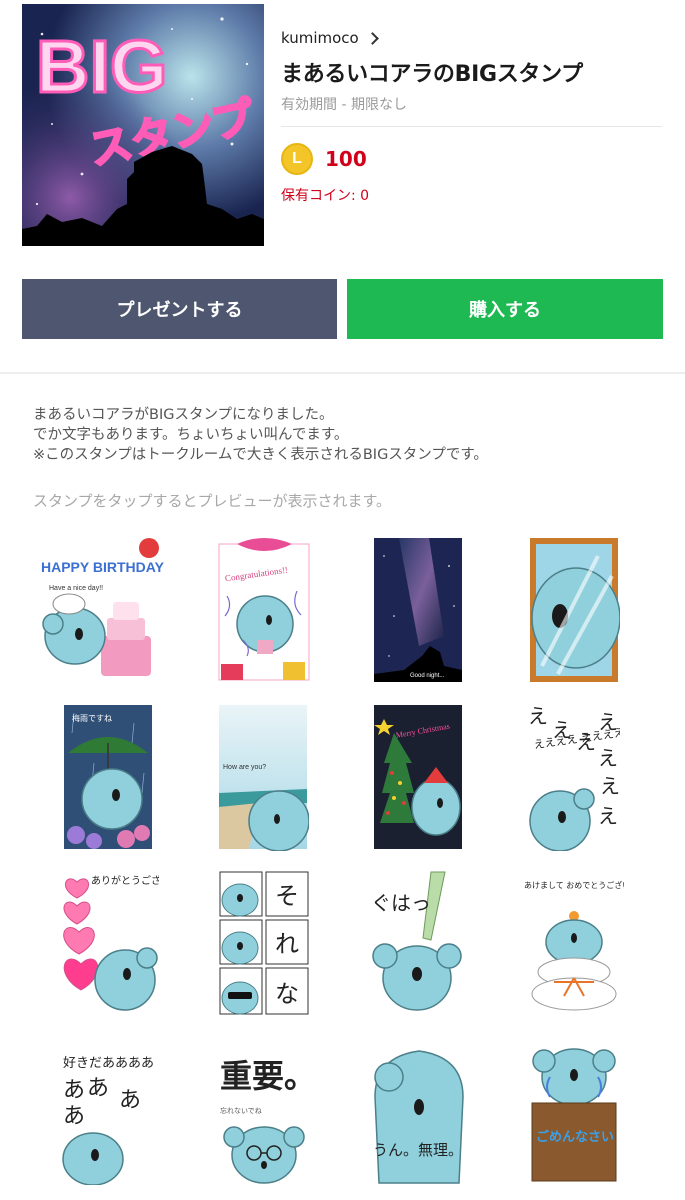 The height and width of the screenshot is (1200, 685). I want to click on sticker-col1: そ, so click(287, 896).